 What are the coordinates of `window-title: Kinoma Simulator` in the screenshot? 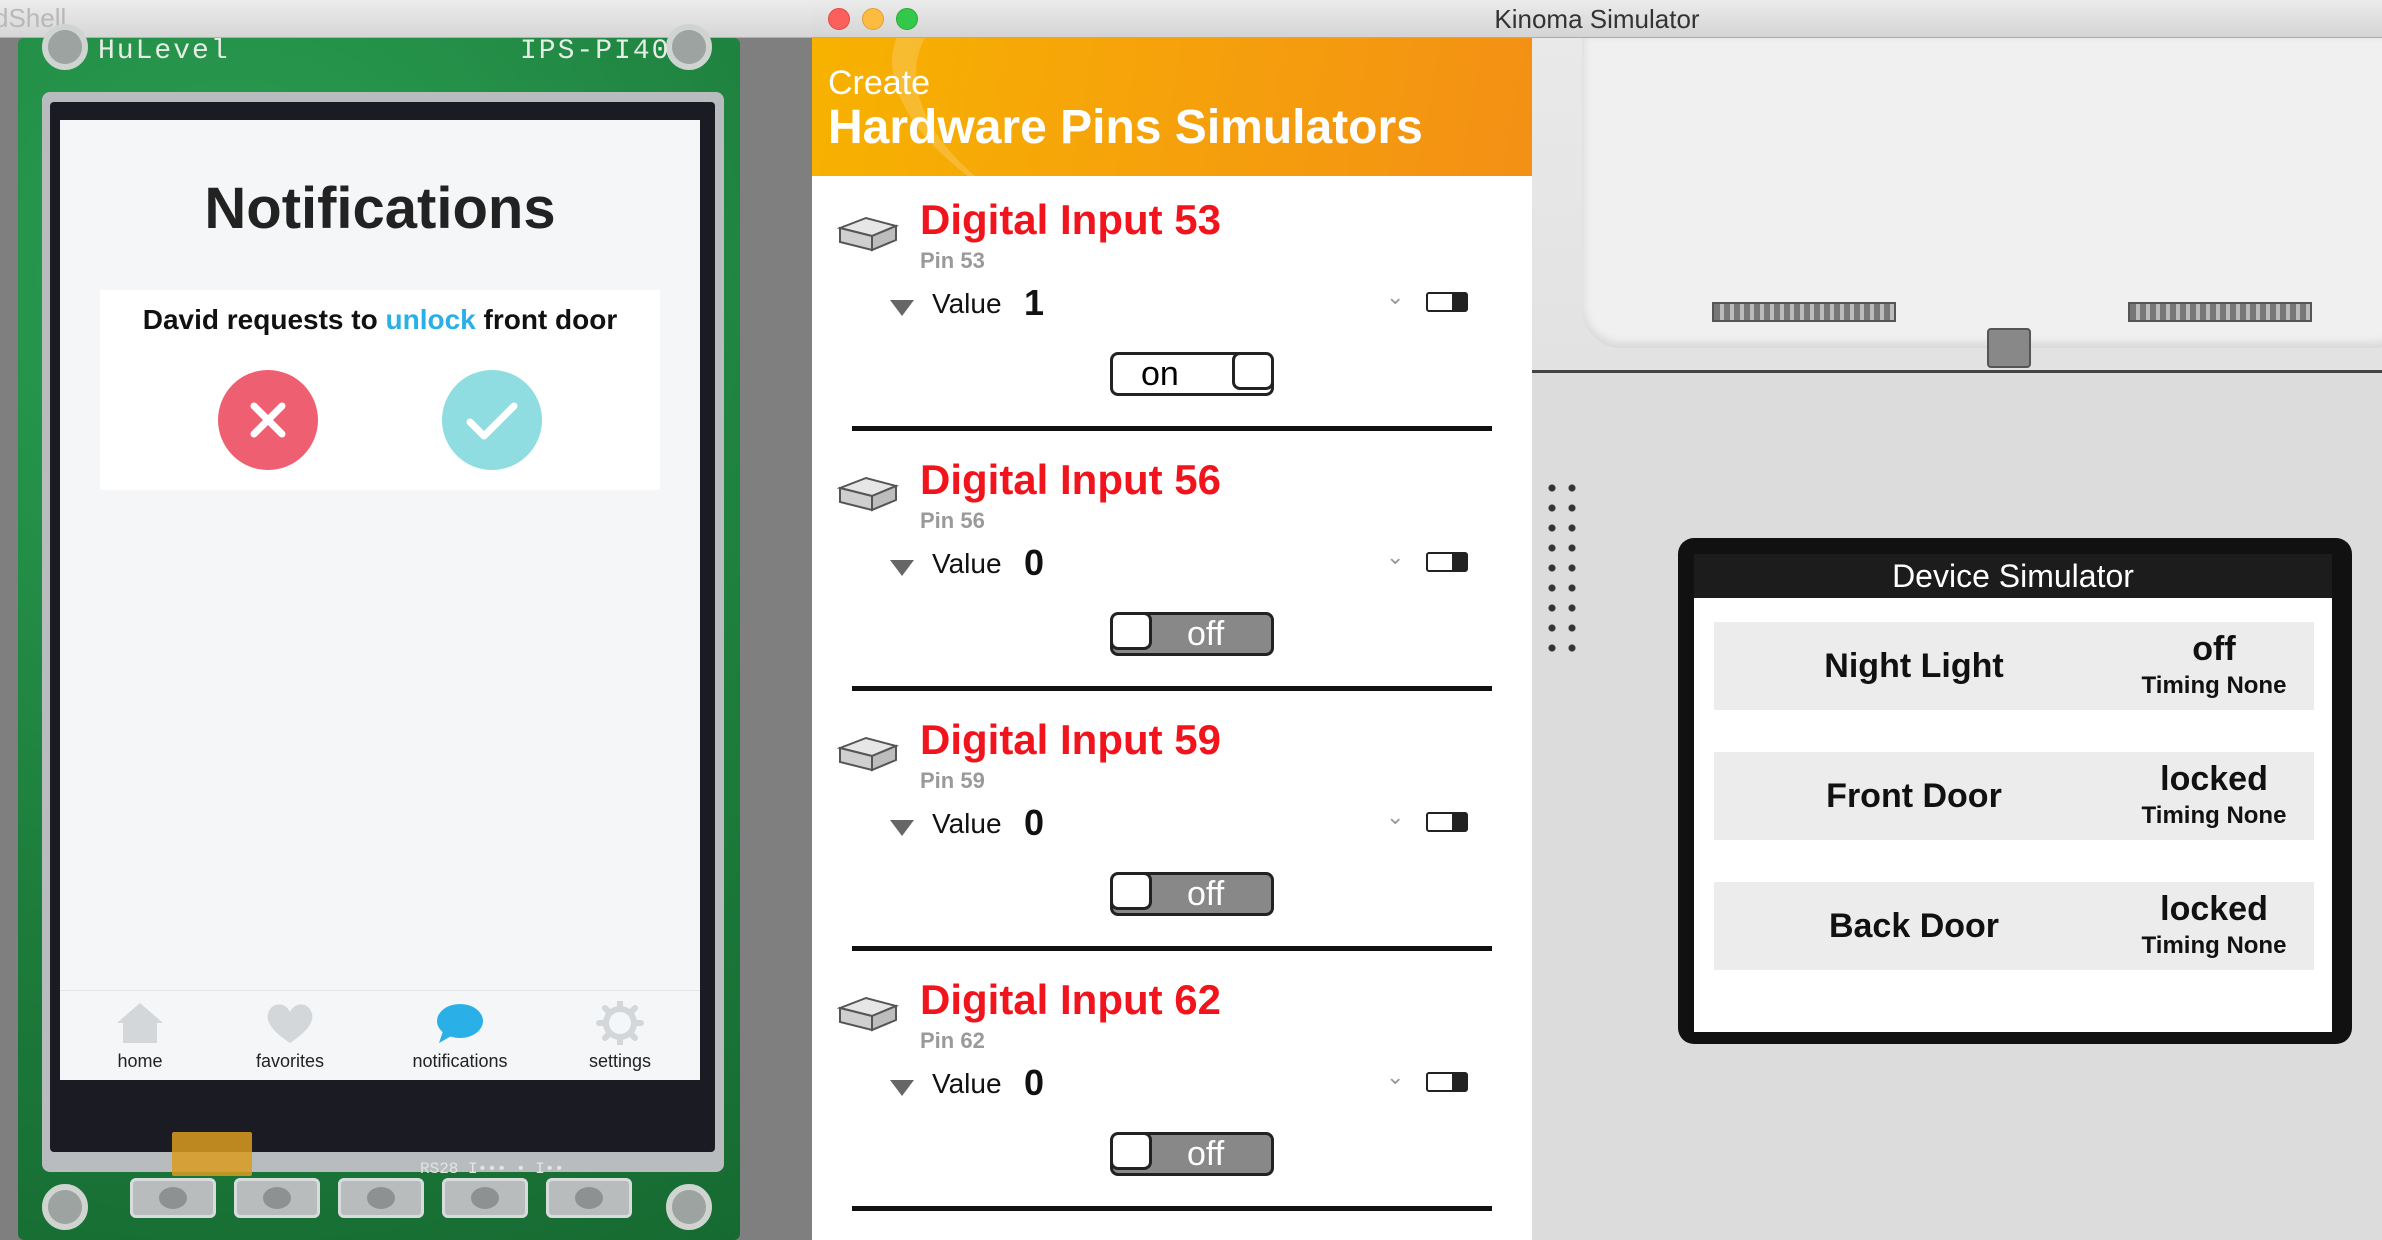 It's located at (1597, 19).